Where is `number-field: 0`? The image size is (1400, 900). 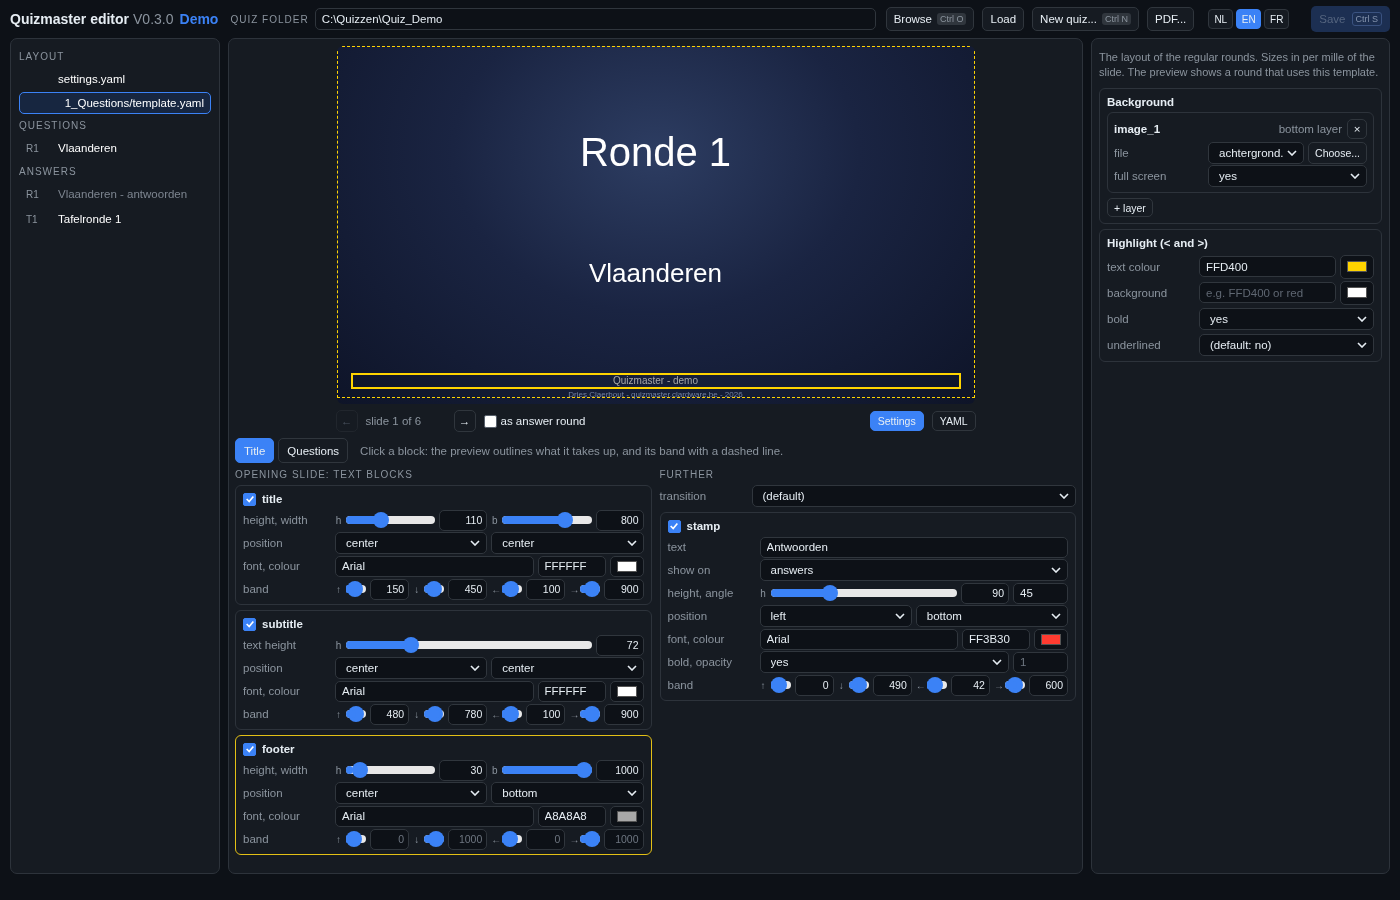 number-field: 0 is located at coordinates (814, 685).